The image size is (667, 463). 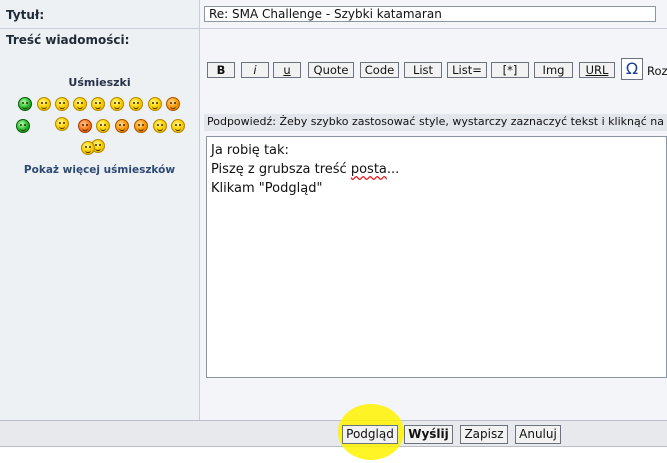 I want to click on more-smileys-link: Pokaż więcej uśmieszków, so click(x=99, y=170).